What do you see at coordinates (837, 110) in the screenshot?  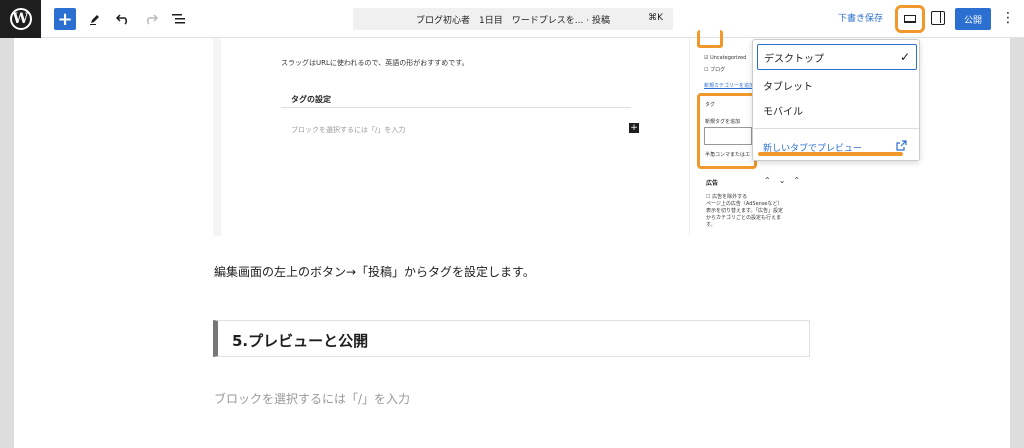 I see `preview-mobile-option: モバイル` at bounding box center [837, 110].